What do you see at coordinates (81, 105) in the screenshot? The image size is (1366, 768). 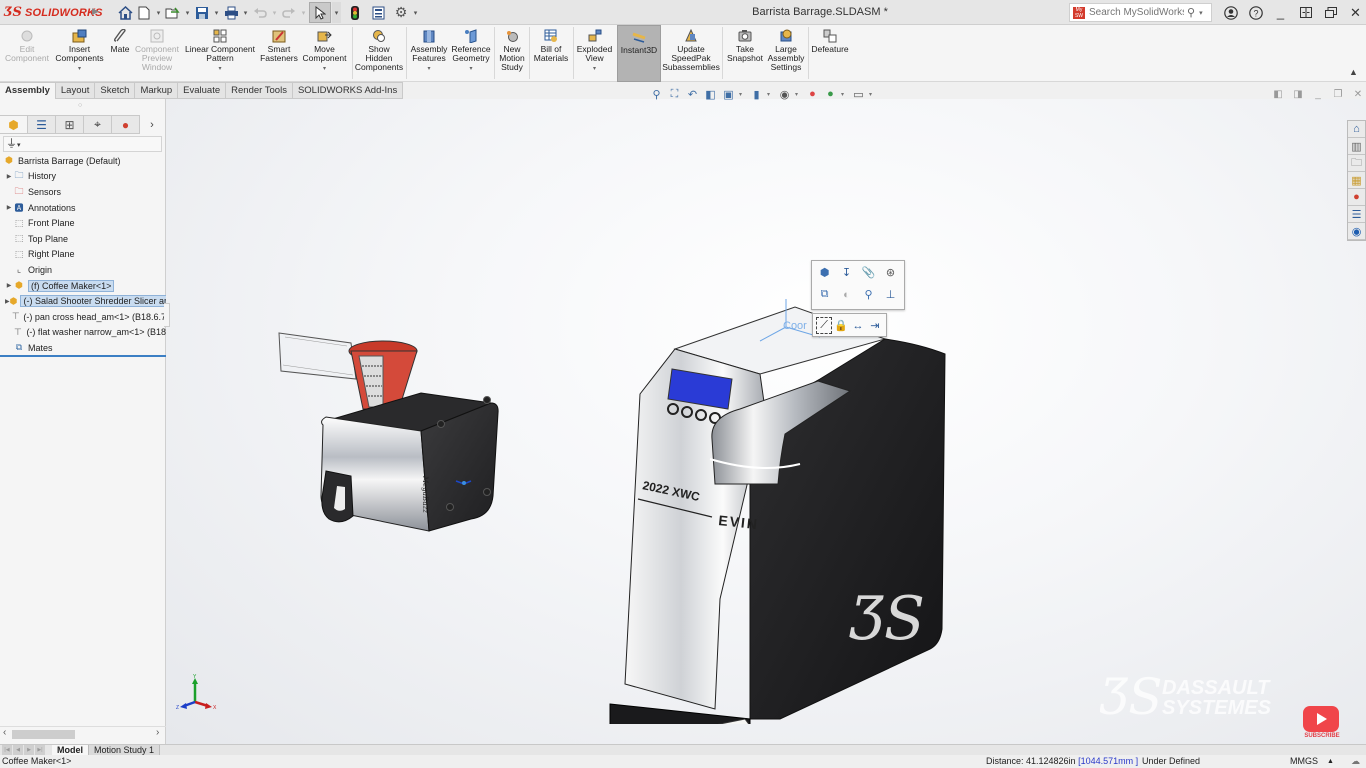 I see `panel-grip-icon: ○` at bounding box center [81, 105].